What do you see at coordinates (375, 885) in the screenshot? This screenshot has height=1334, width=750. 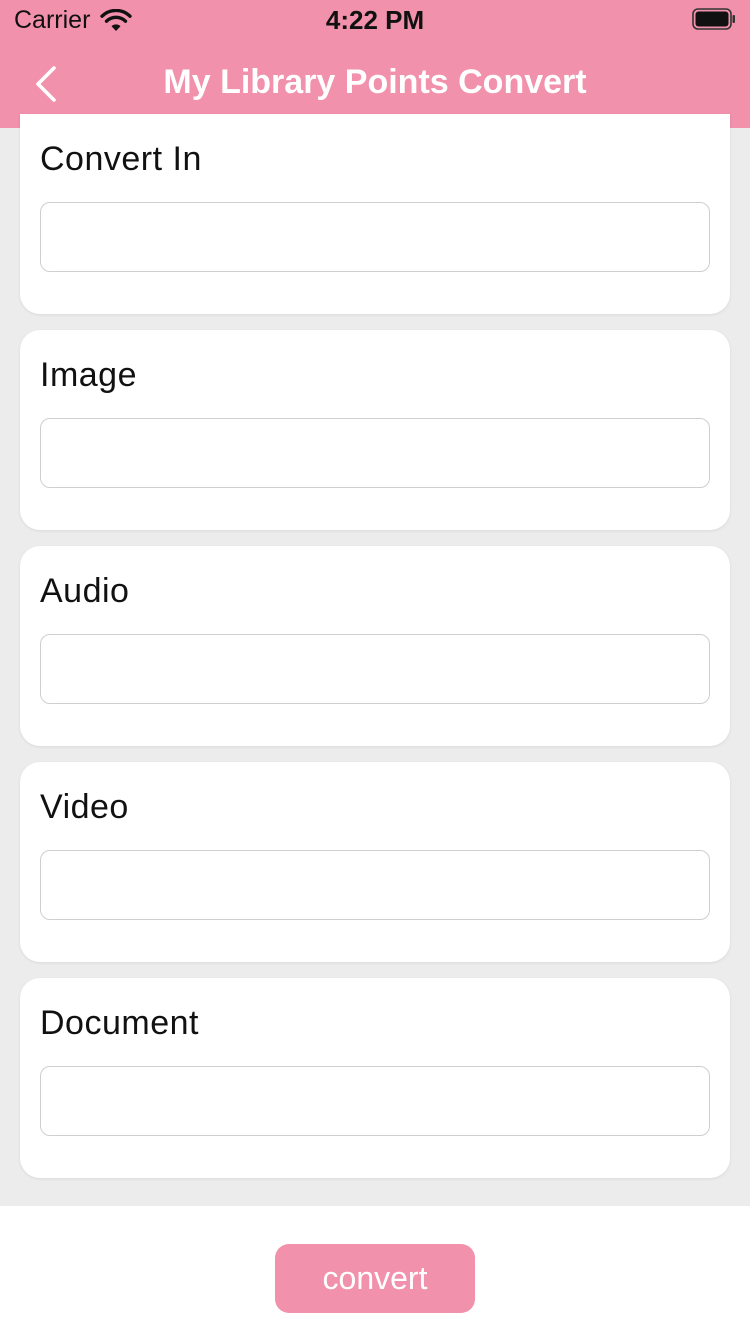 I see `video-input` at bounding box center [375, 885].